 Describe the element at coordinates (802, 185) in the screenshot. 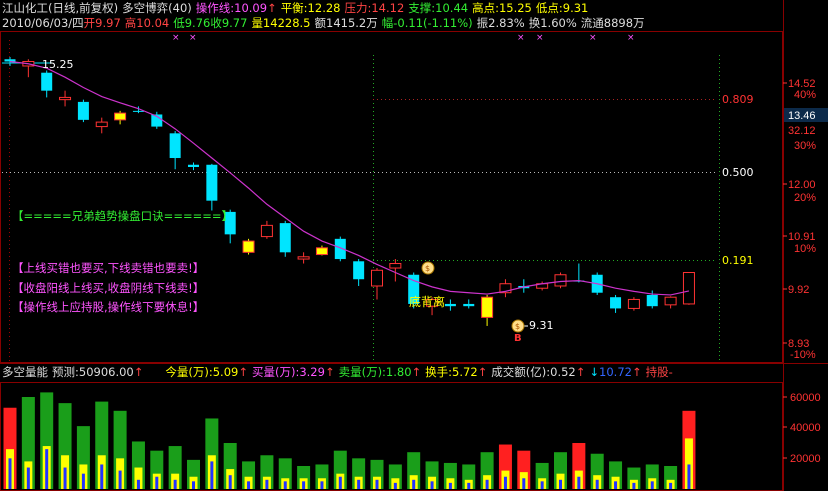

I see `axis-label-1200: 12.00` at that location.